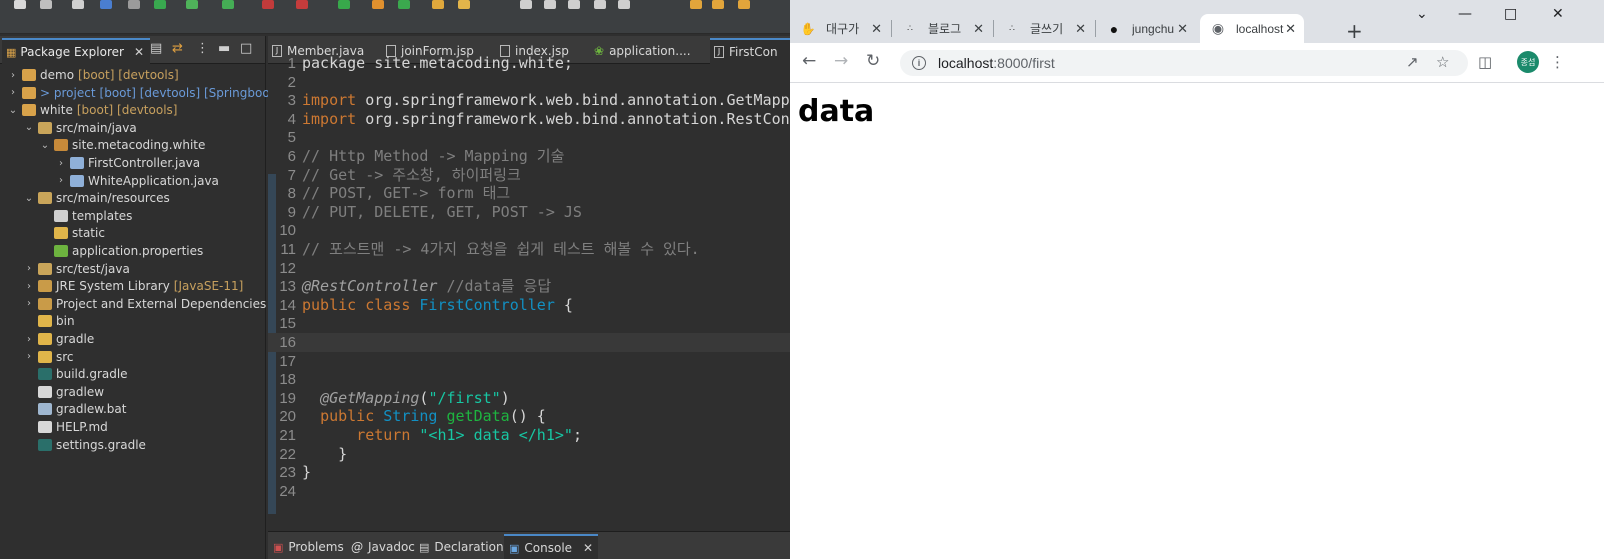  Describe the element at coordinates (177, 48) in the screenshot. I see `link-editor-icon: ⇄` at that location.